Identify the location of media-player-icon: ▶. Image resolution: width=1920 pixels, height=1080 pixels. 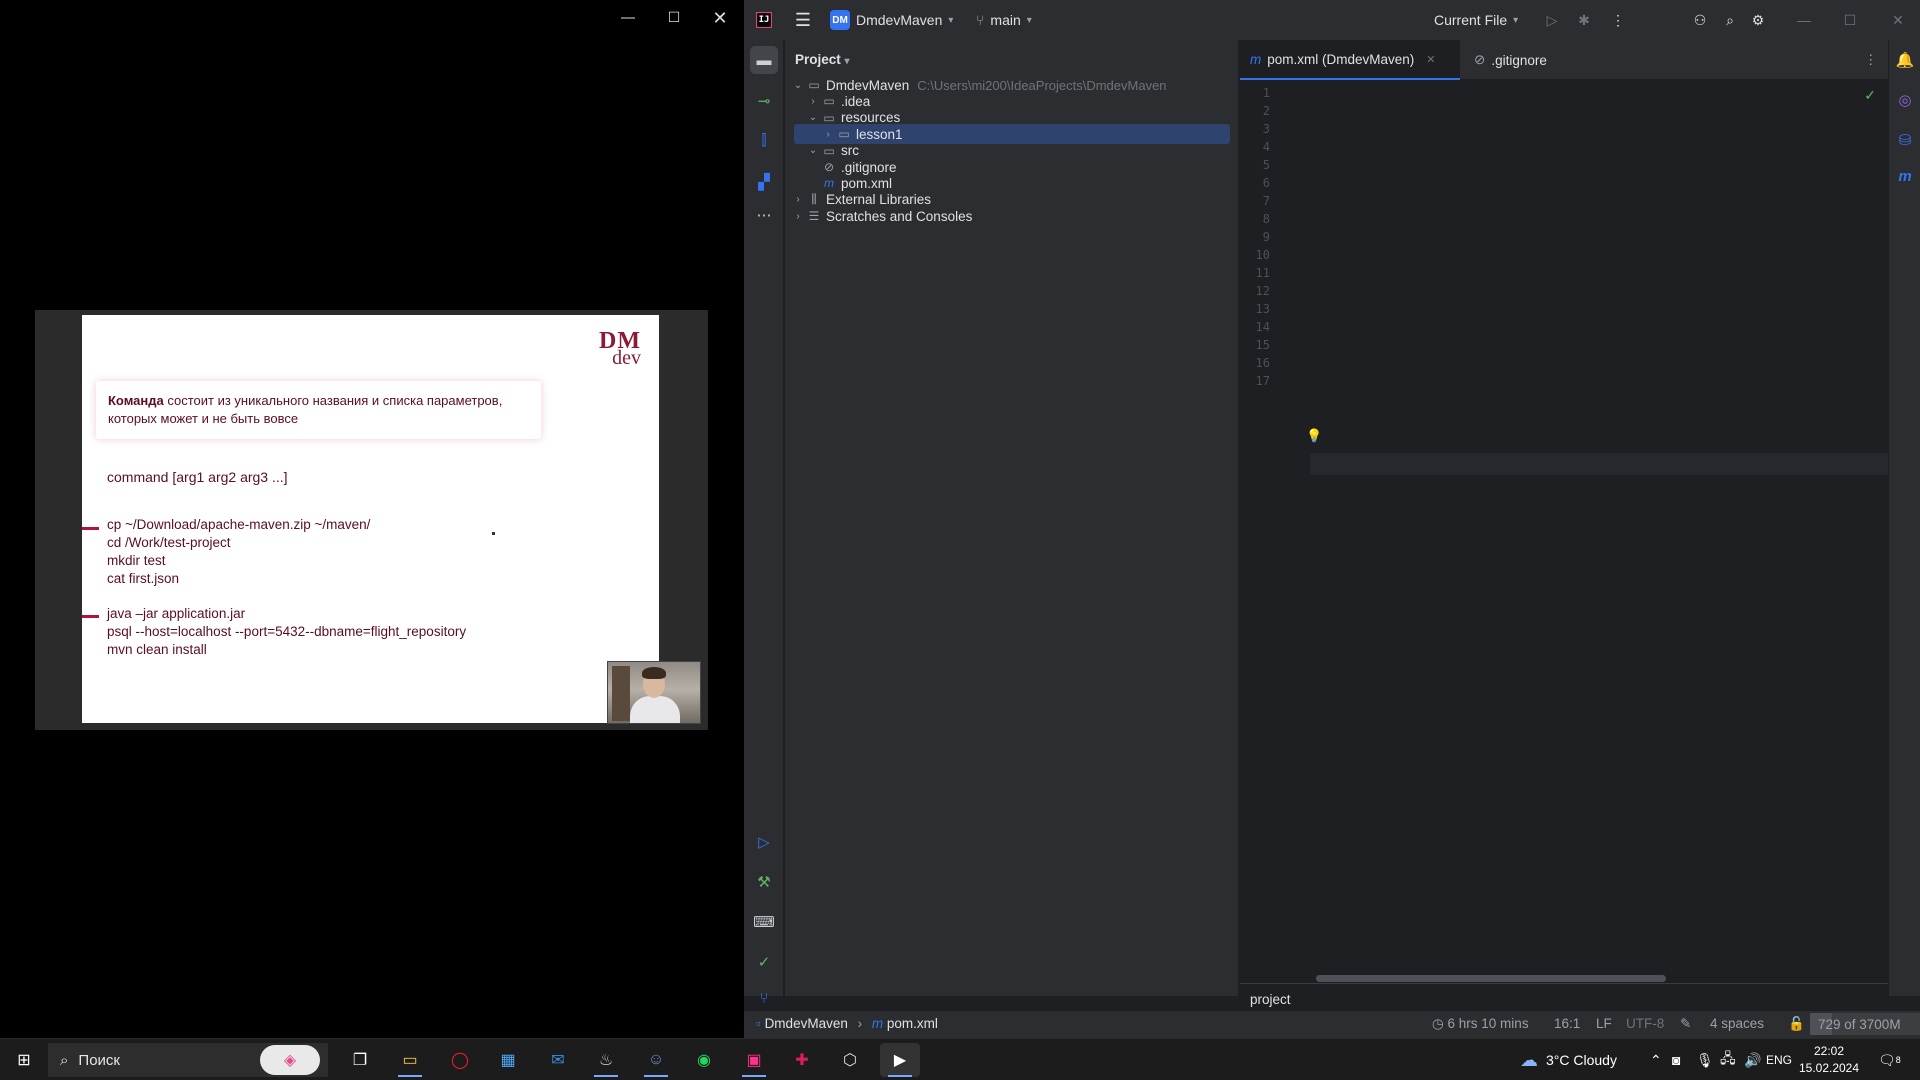
(900, 1060).